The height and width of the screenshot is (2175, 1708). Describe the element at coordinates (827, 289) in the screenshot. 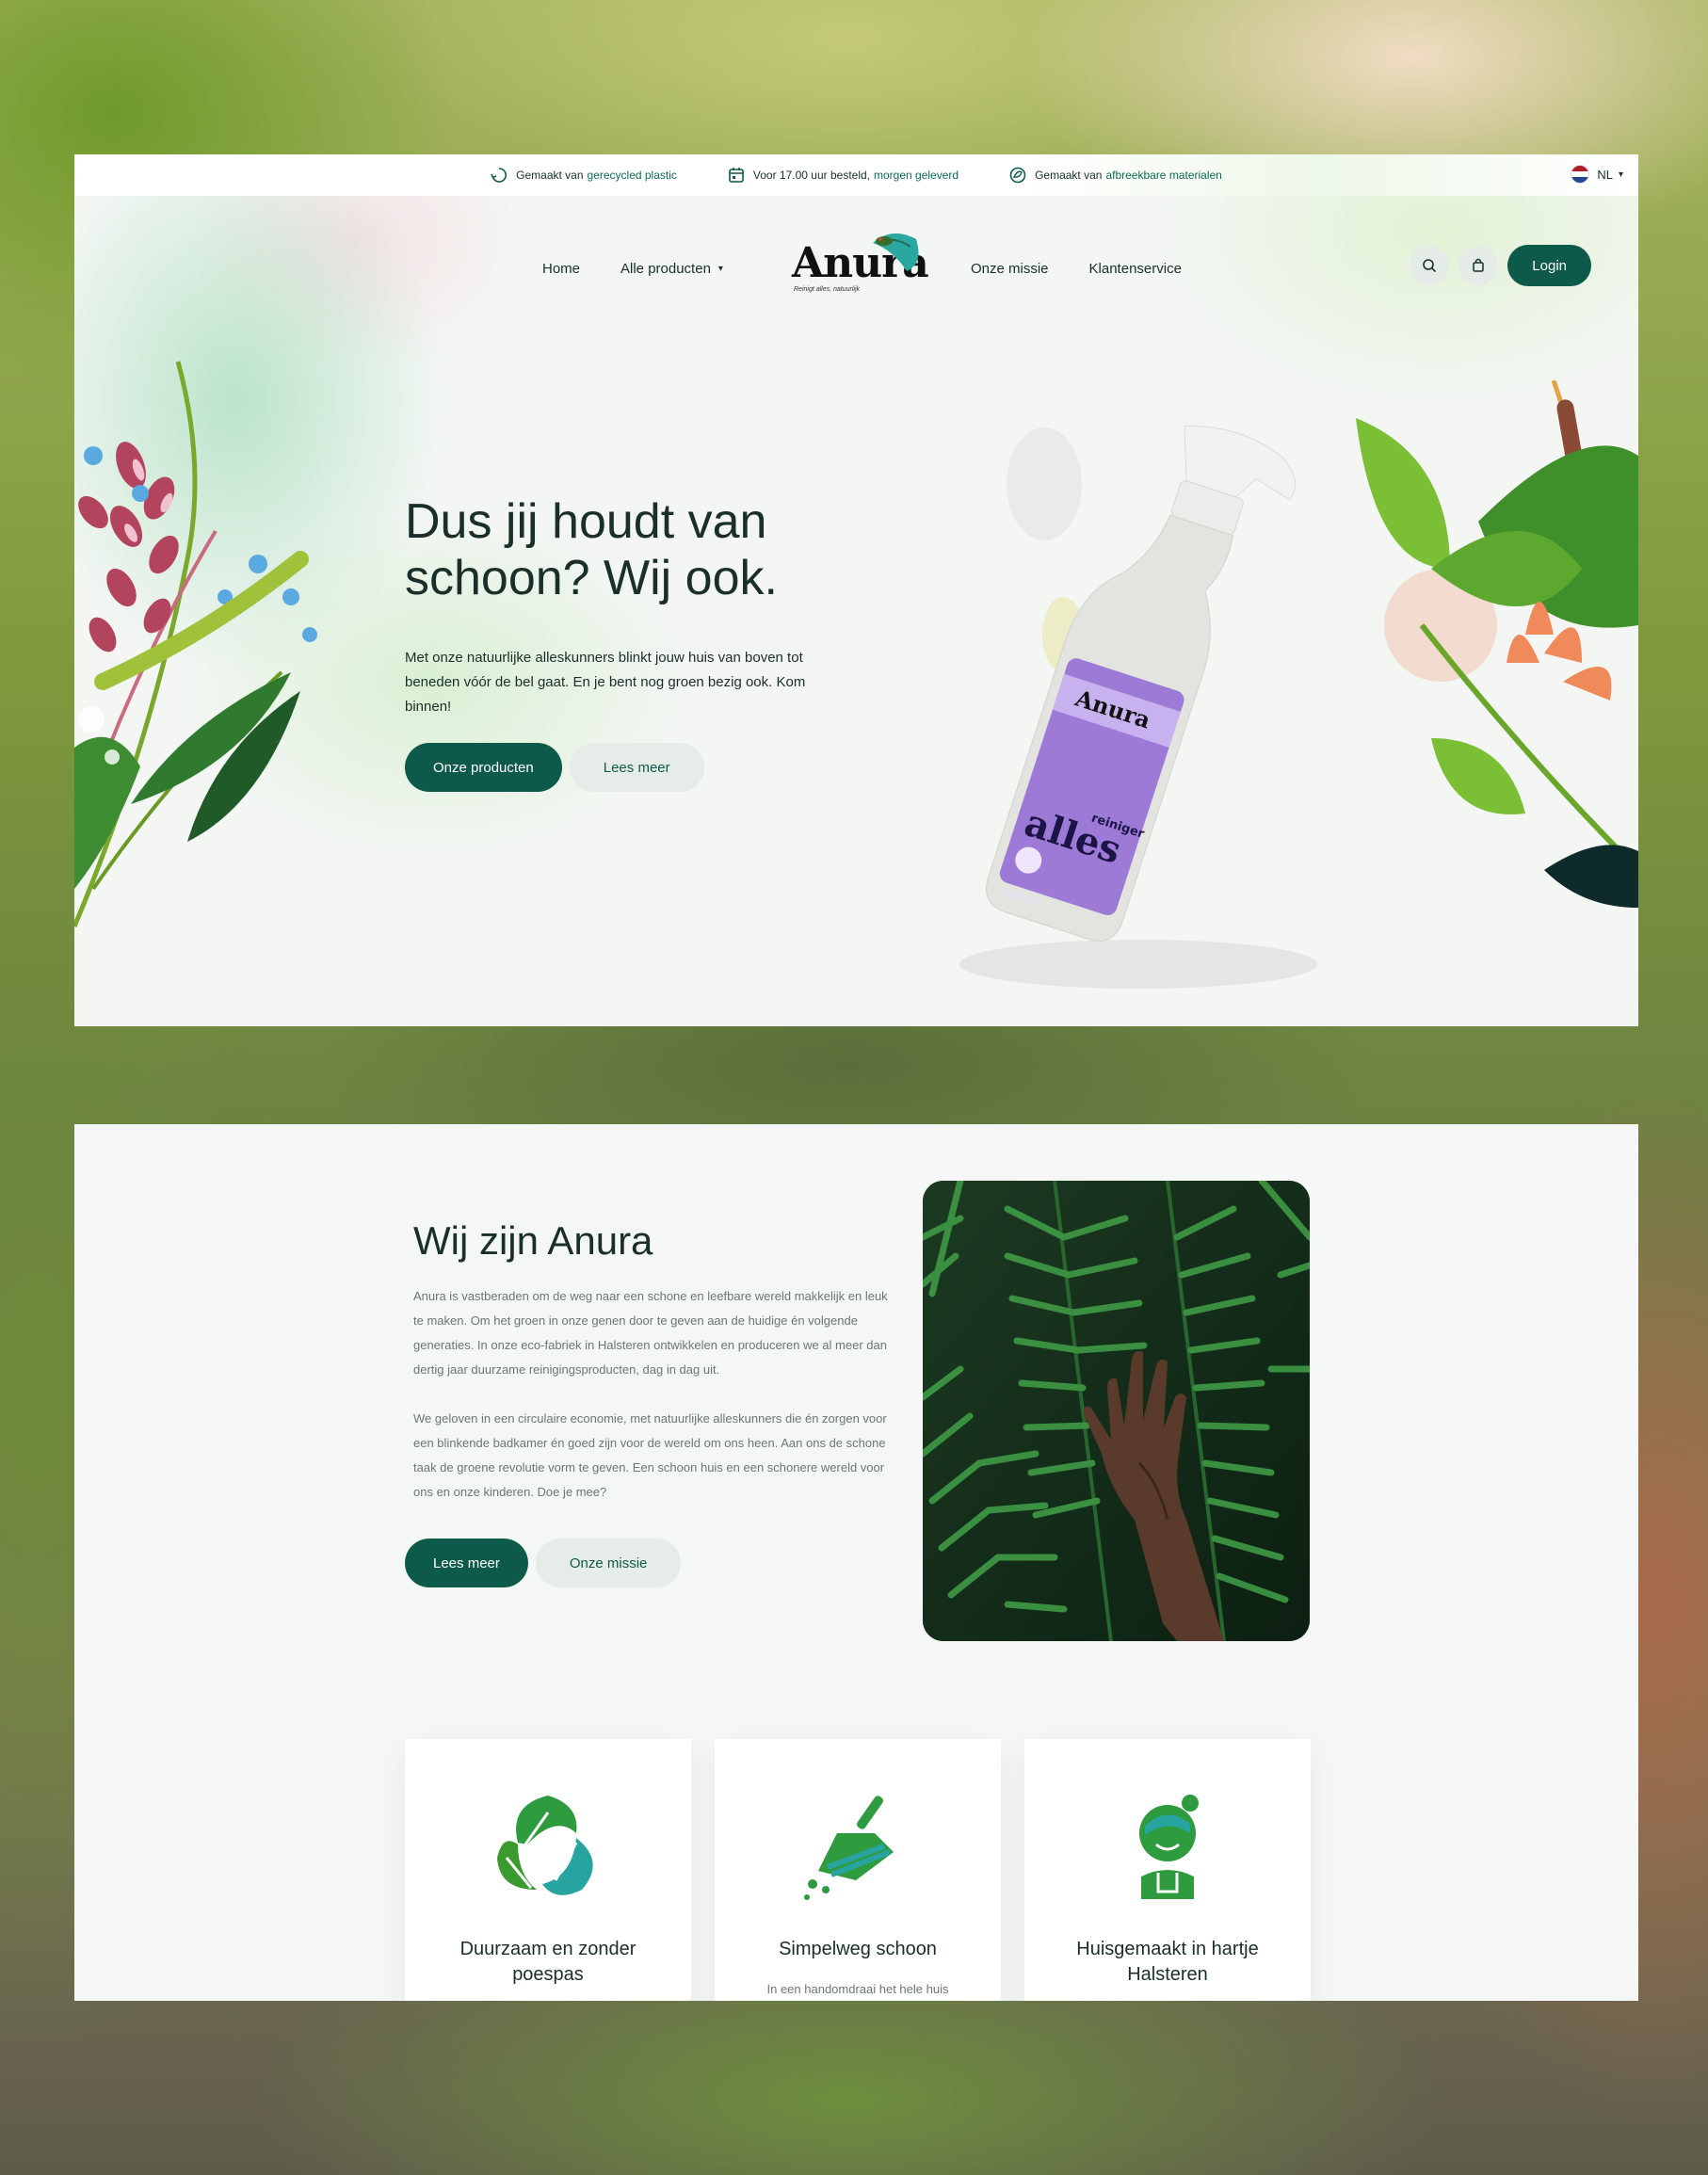

I see `logo-tagline: Reinigt alles, natuurlijk` at that location.